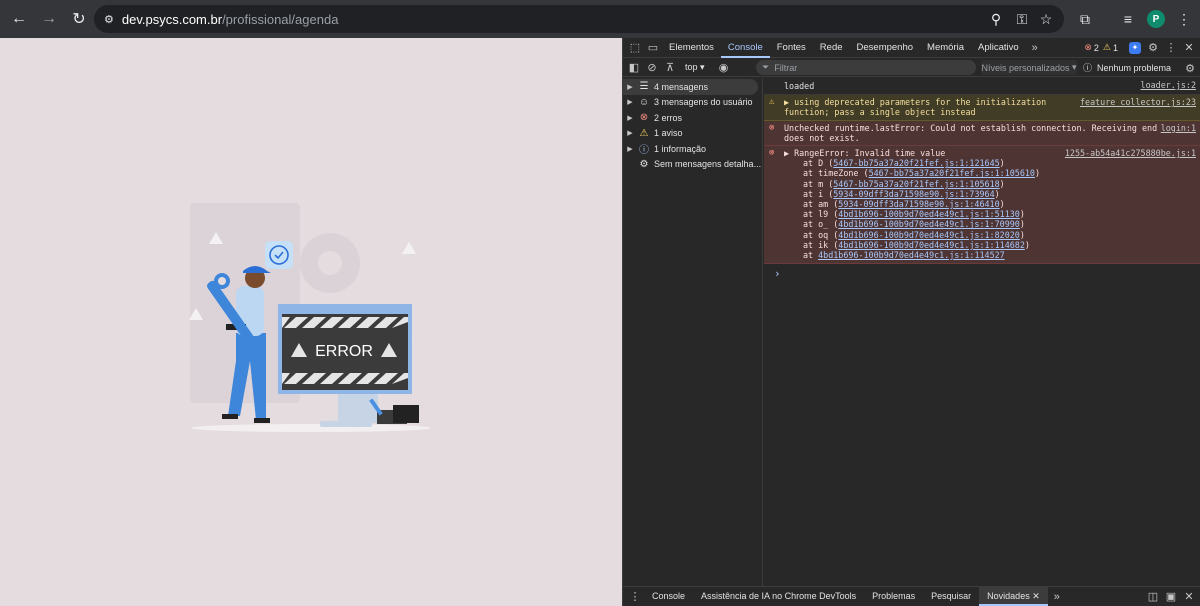 The image size is (1200, 606). Describe the element at coordinates (911, 255) in the screenshot. I see `stack-frame-link: 4bd1b696-100b9d70ed4e49c1.js:1:114527` at that location.